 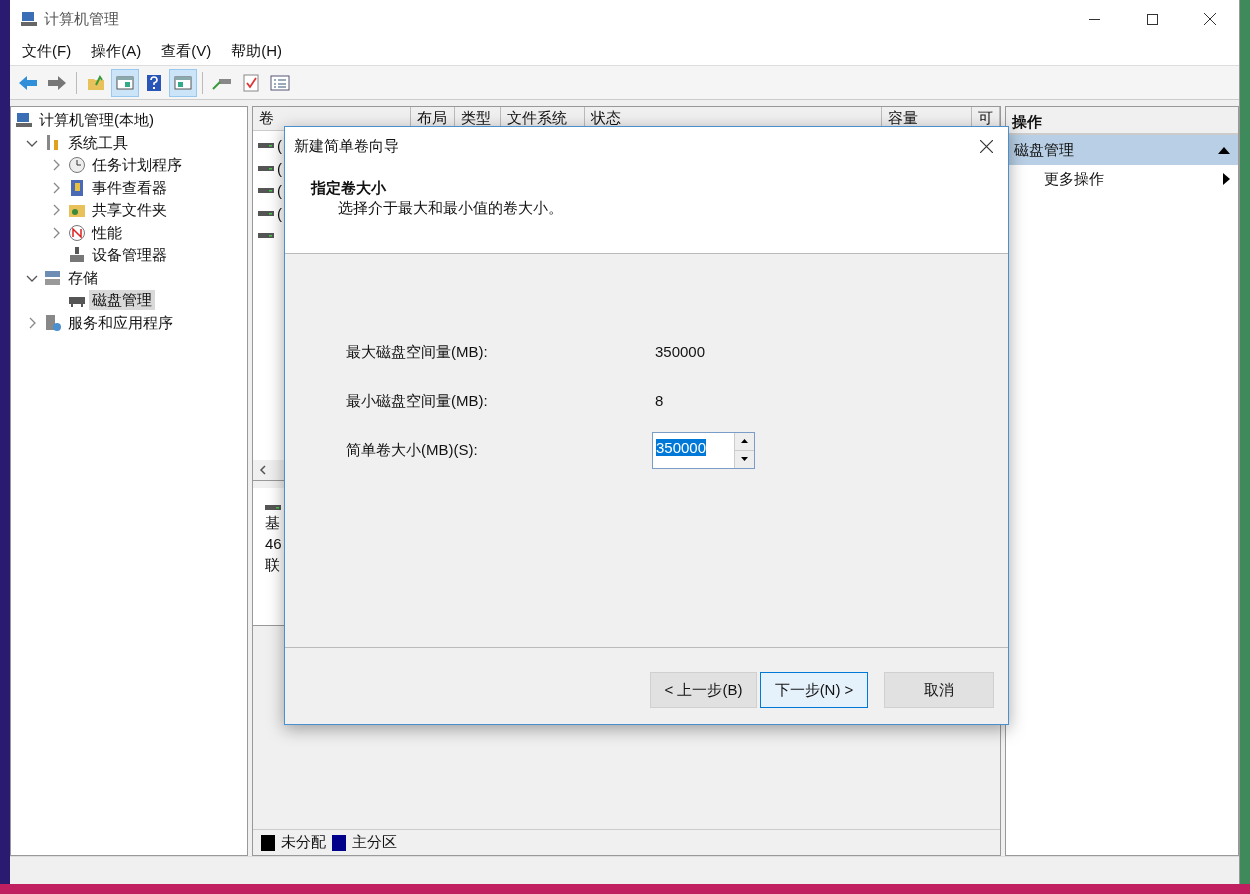 What do you see at coordinates (303, 842) in the screenshot?
I see `legend-label: 未分配` at bounding box center [303, 842].